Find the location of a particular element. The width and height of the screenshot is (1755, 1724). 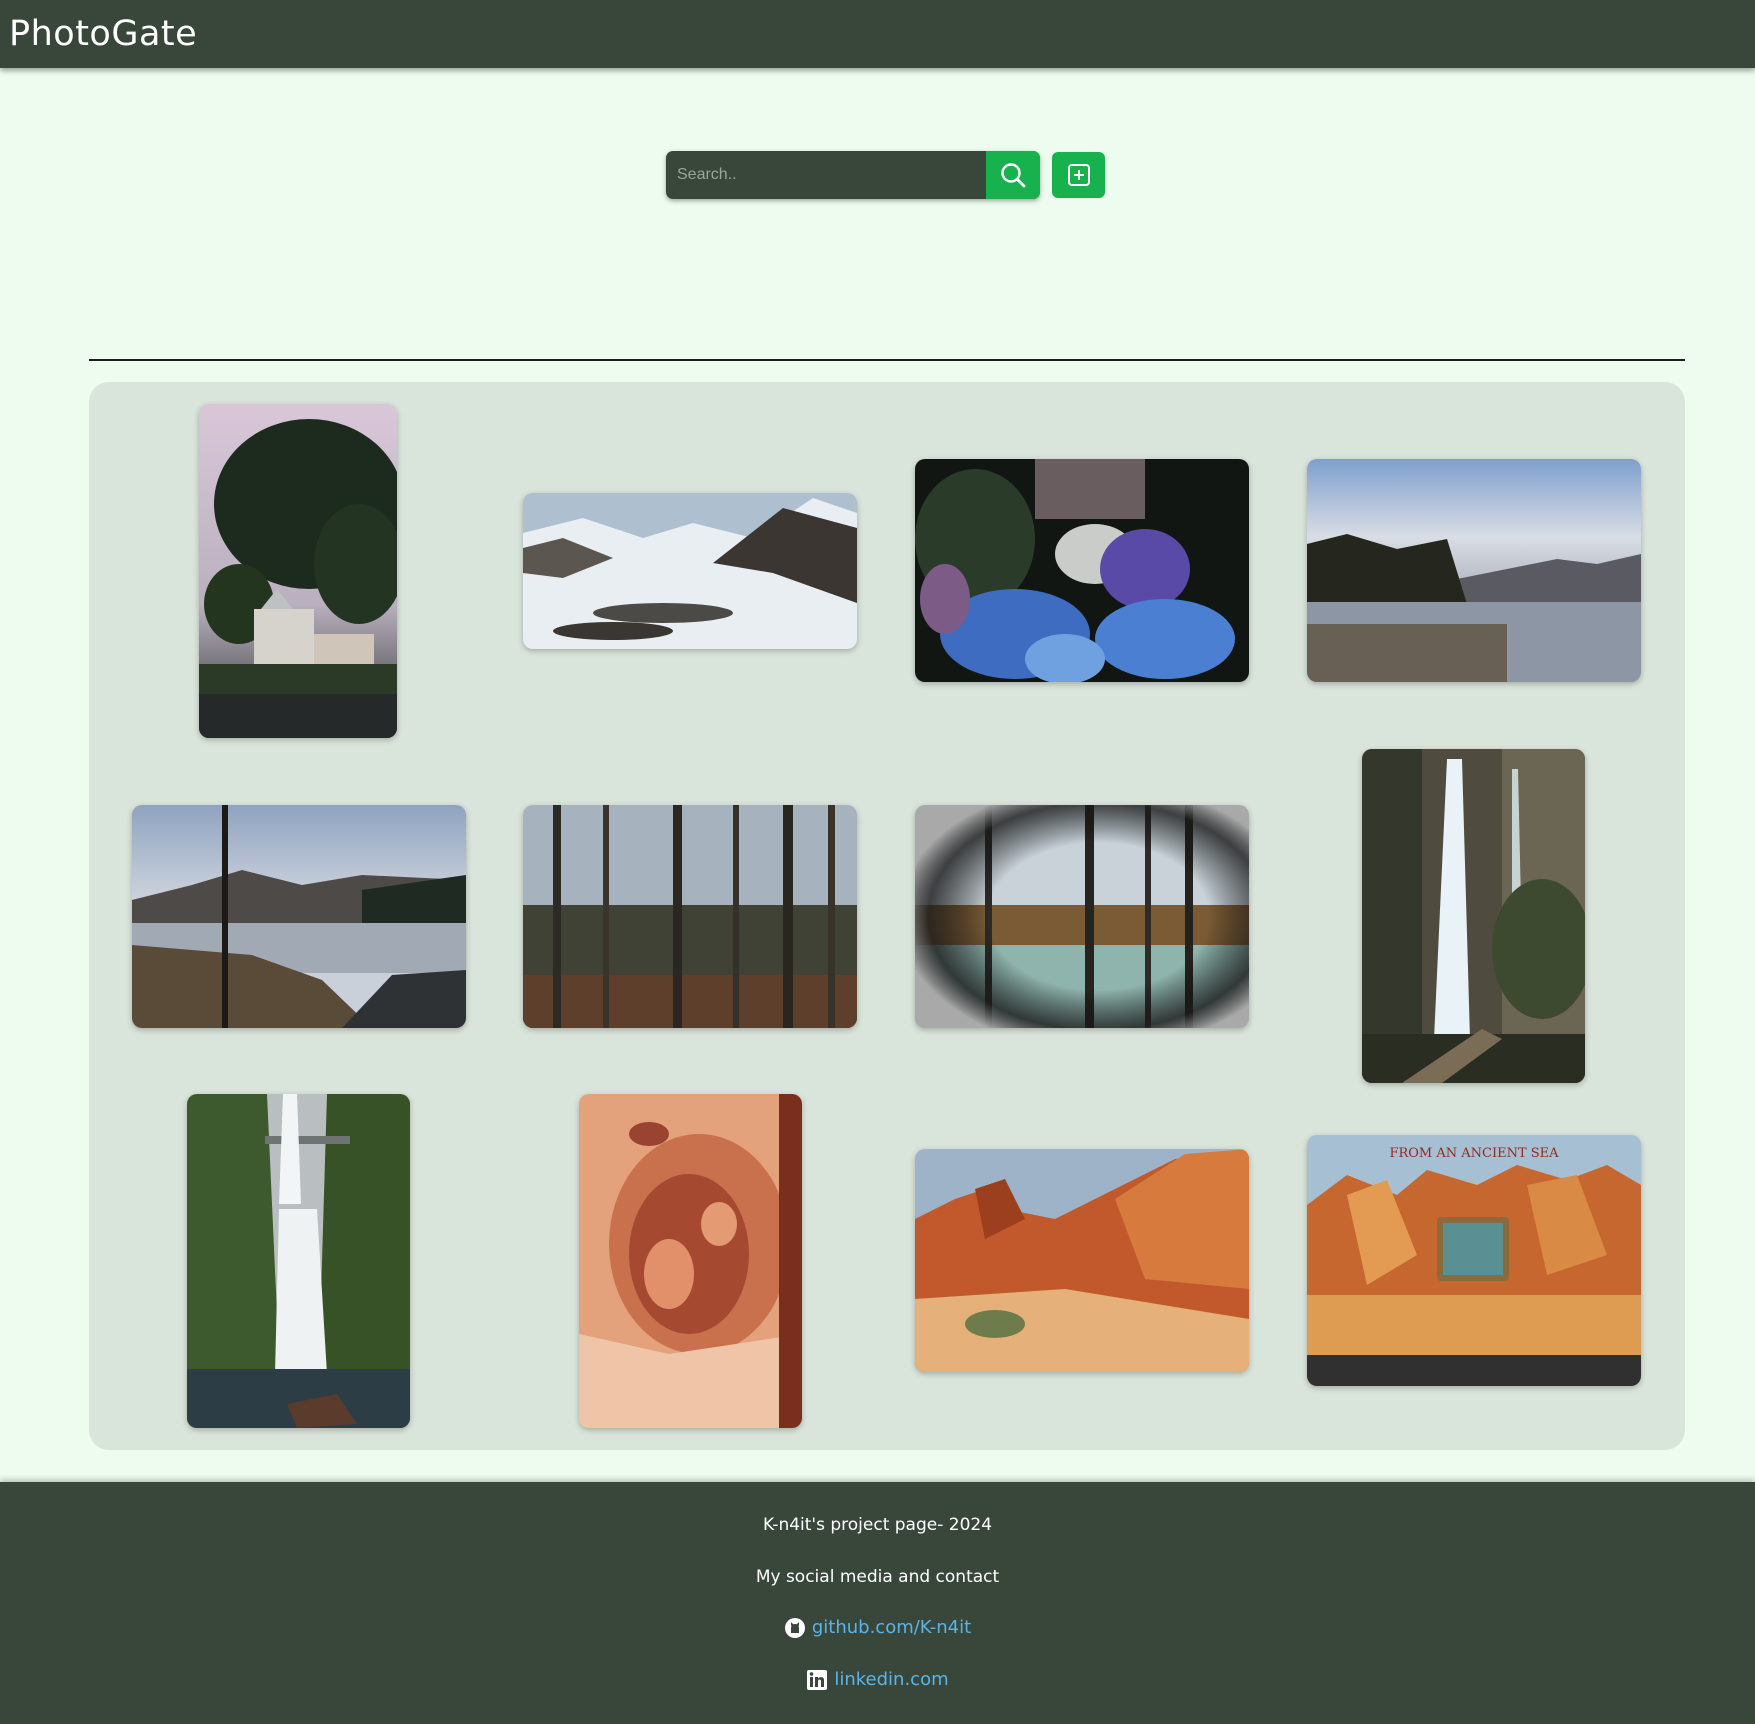

top-bar: PhotoGate is located at coordinates (877, 34).